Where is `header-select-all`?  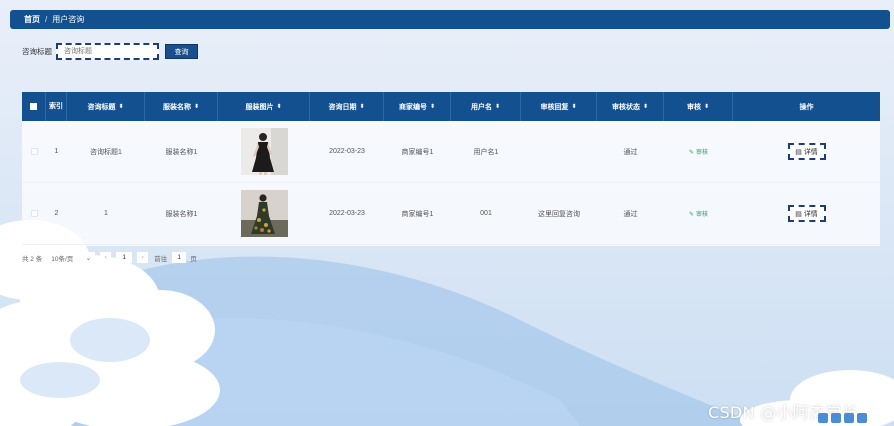 header-select-all is located at coordinates (34, 106).